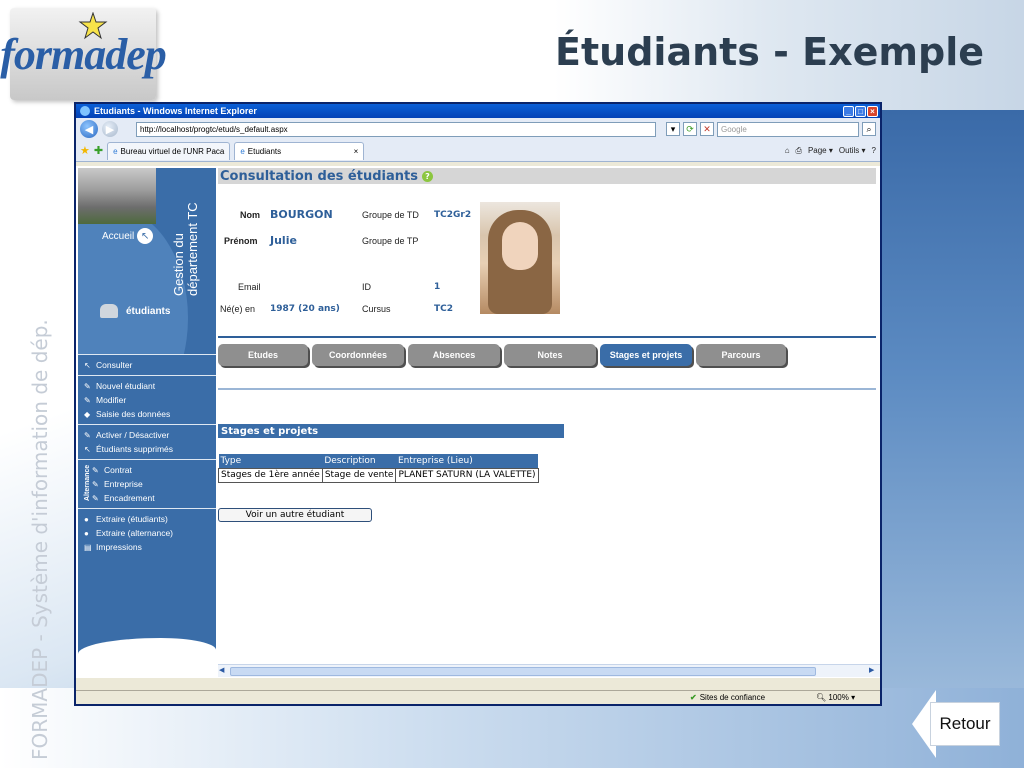  I want to click on people-icon, so click(109, 311).